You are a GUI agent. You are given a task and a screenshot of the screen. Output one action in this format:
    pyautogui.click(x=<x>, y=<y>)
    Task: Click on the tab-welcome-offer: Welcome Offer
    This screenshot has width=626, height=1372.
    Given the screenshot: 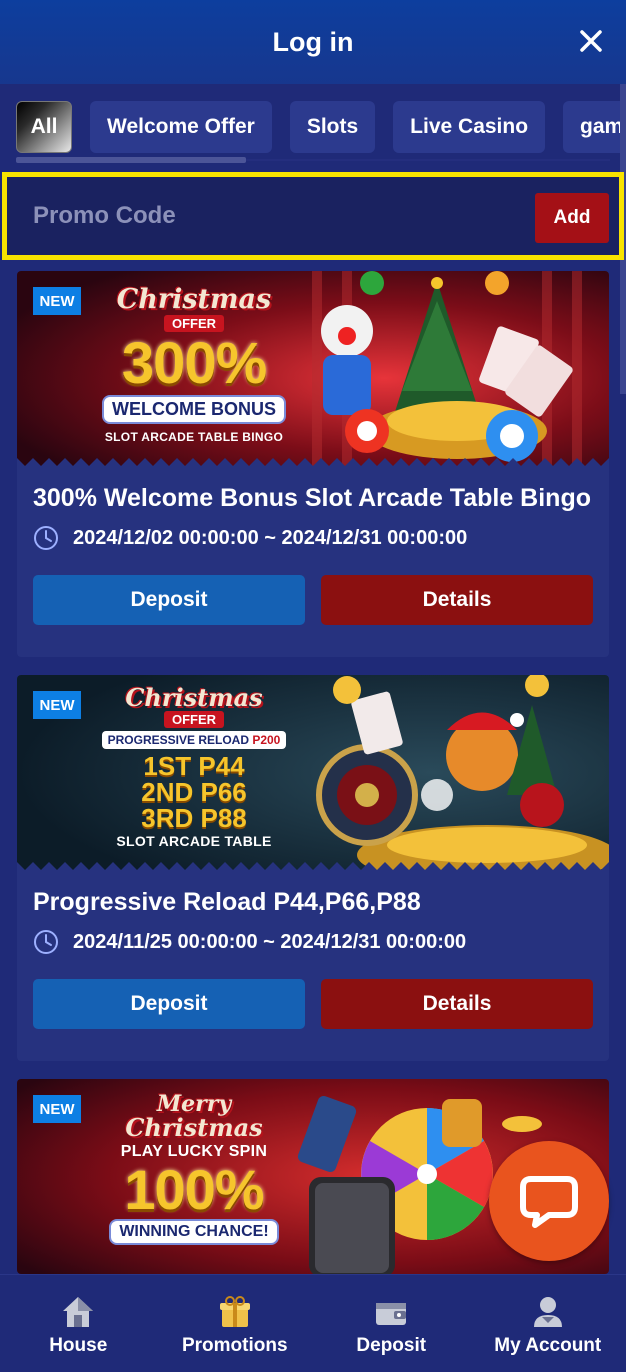 What is the action you would take?
    pyautogui.click(x=181, y=127)
    